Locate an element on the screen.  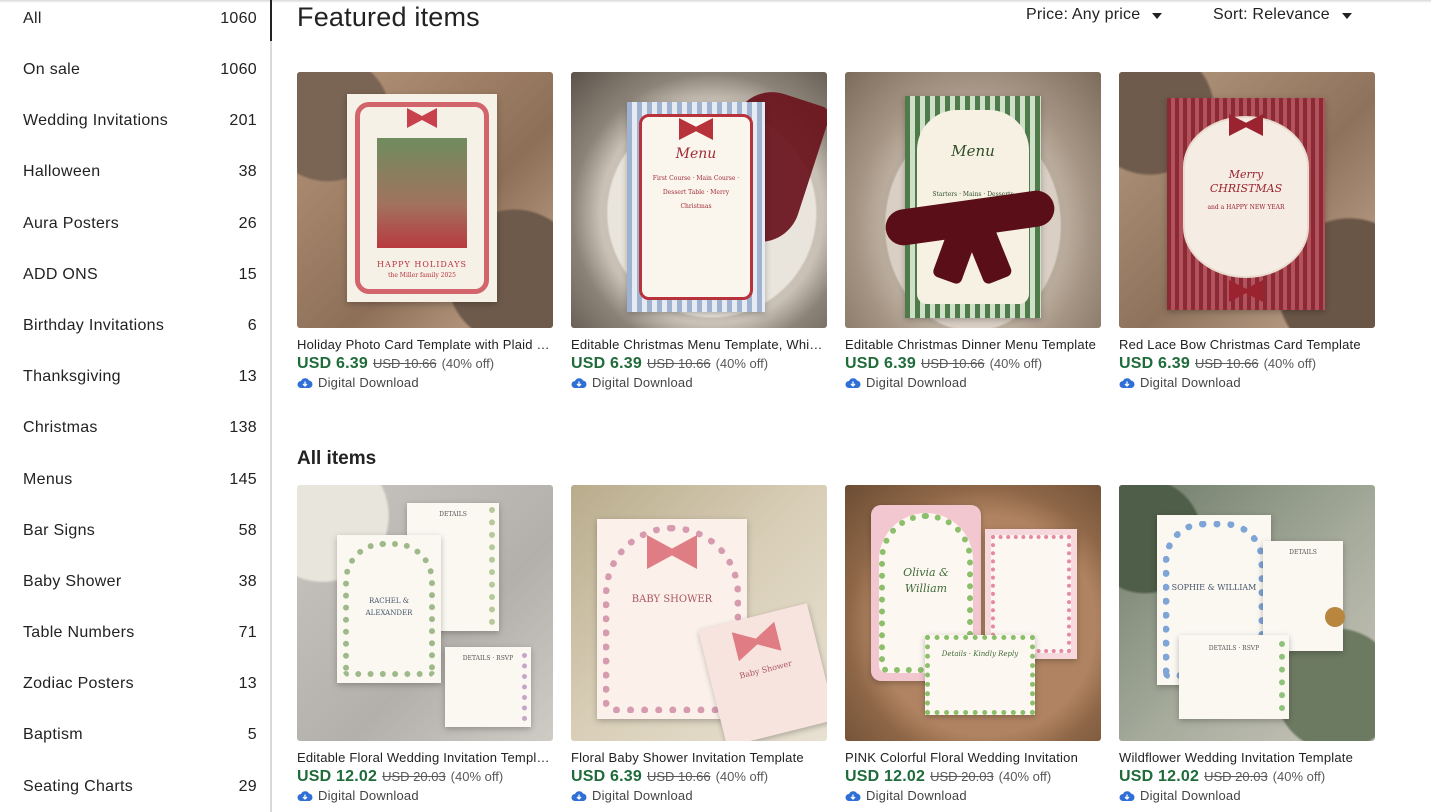
category-label: Menus is located at coordinates (48, 479).